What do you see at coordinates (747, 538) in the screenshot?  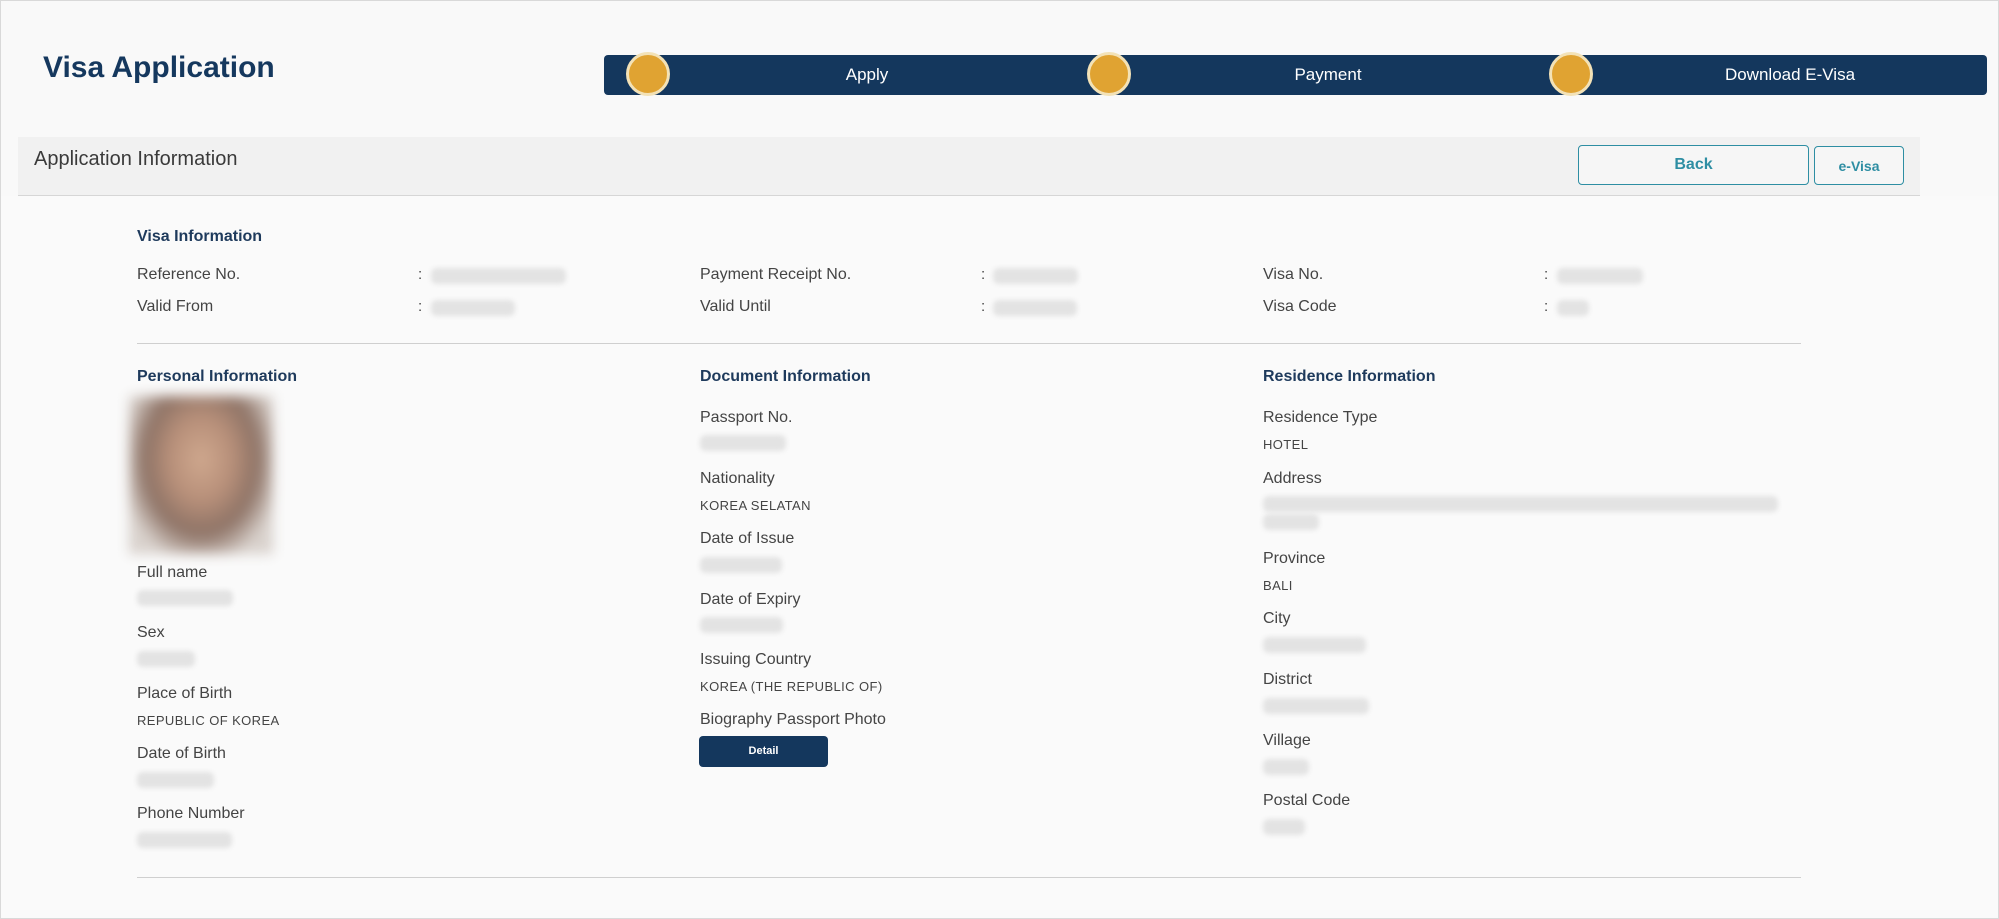 I see `date-of-issue-label: Date of Issue` at bounding box center [747, 538].